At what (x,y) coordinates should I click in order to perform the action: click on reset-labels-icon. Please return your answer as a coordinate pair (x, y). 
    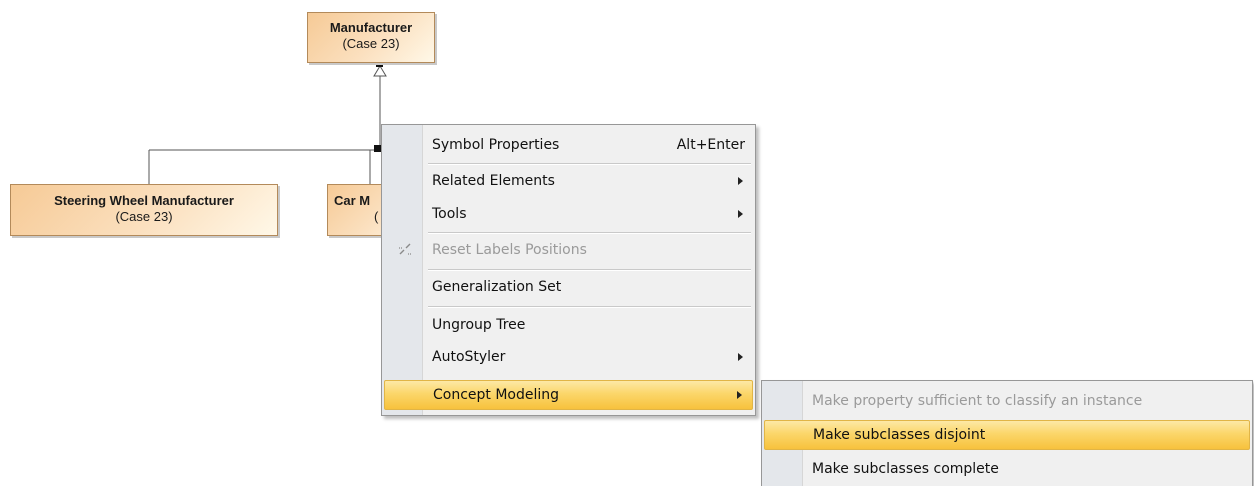
    Looking at the image, I should click on (405, 250).